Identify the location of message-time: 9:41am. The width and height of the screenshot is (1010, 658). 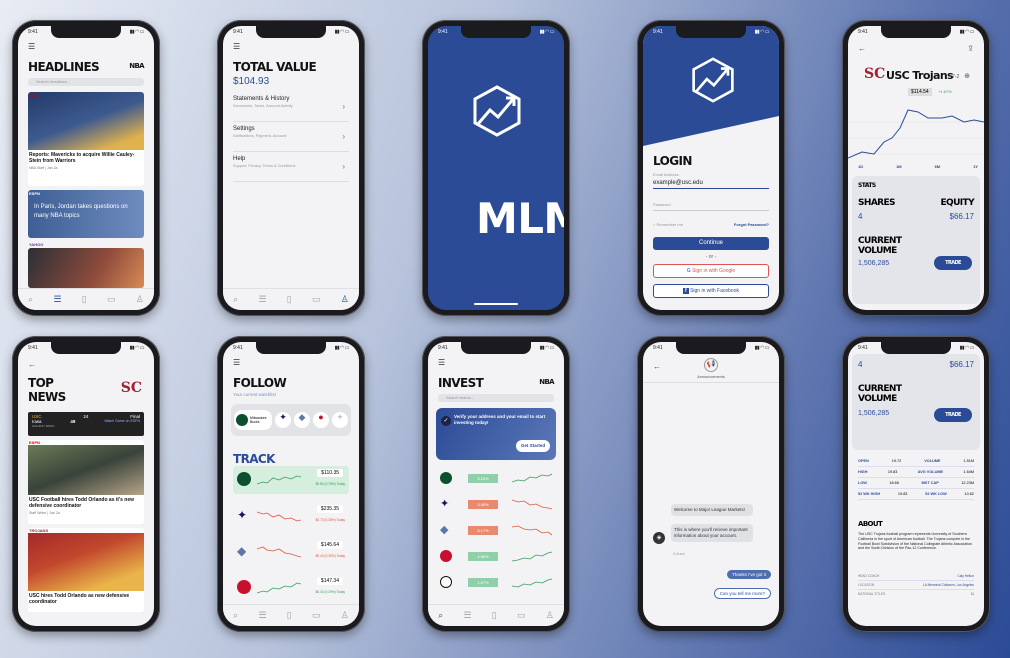
(679, 554).